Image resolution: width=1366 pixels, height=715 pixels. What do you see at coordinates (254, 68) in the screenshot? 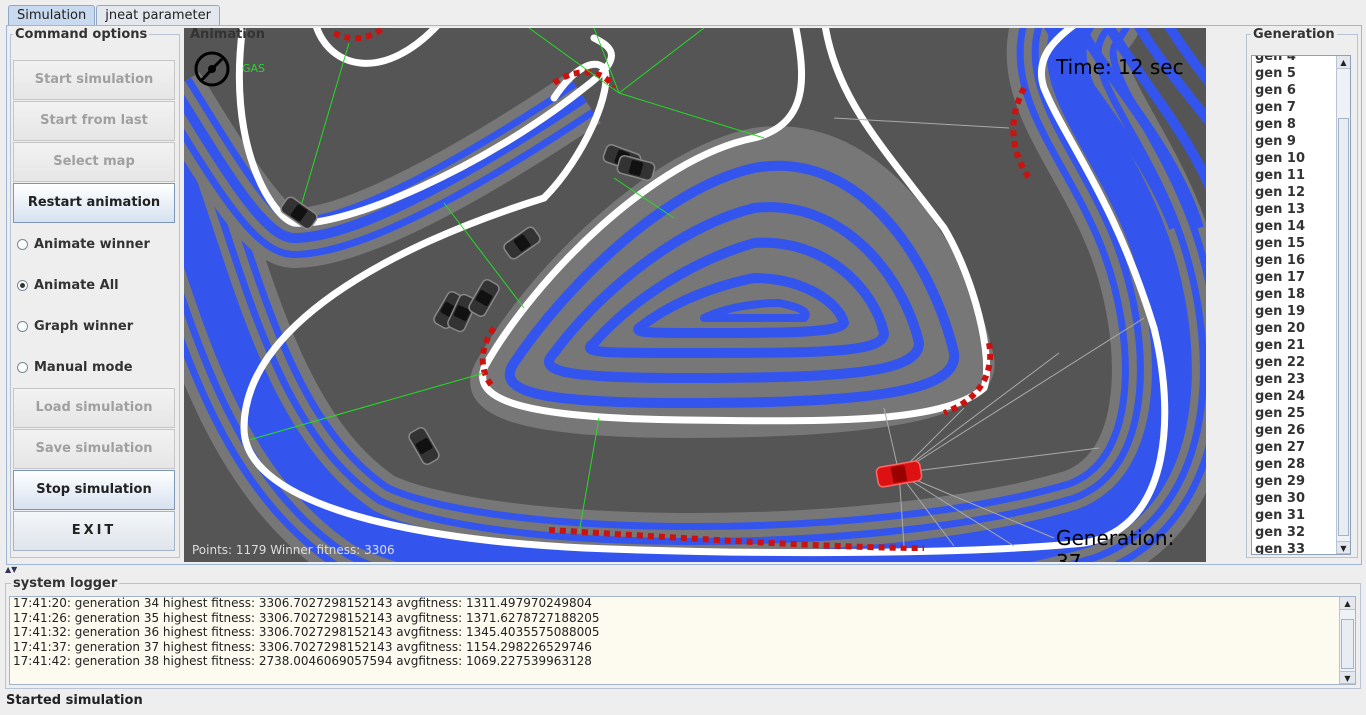
I see `gas-label: GAS` at bounding box center [254, 68].